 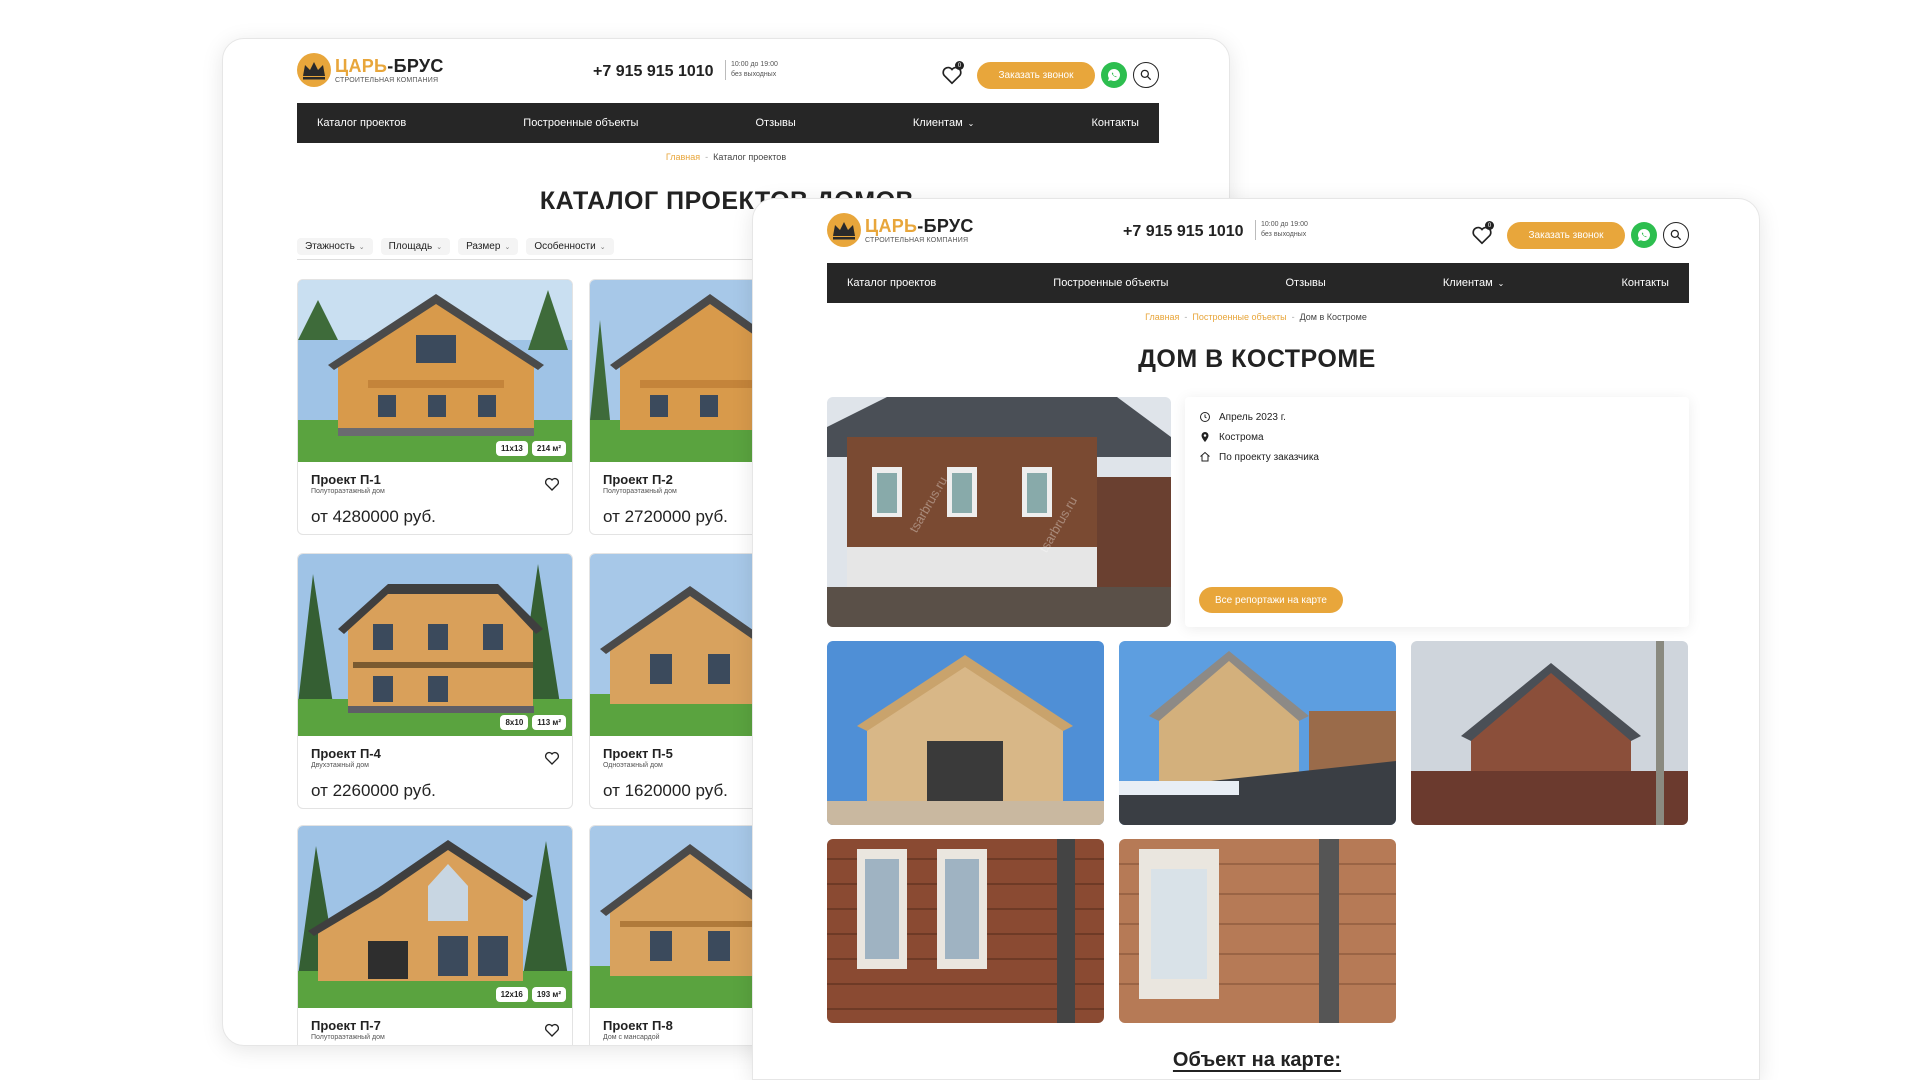 I want to click on filter-features: Особенности ⌄, so click(x=570, y=246).